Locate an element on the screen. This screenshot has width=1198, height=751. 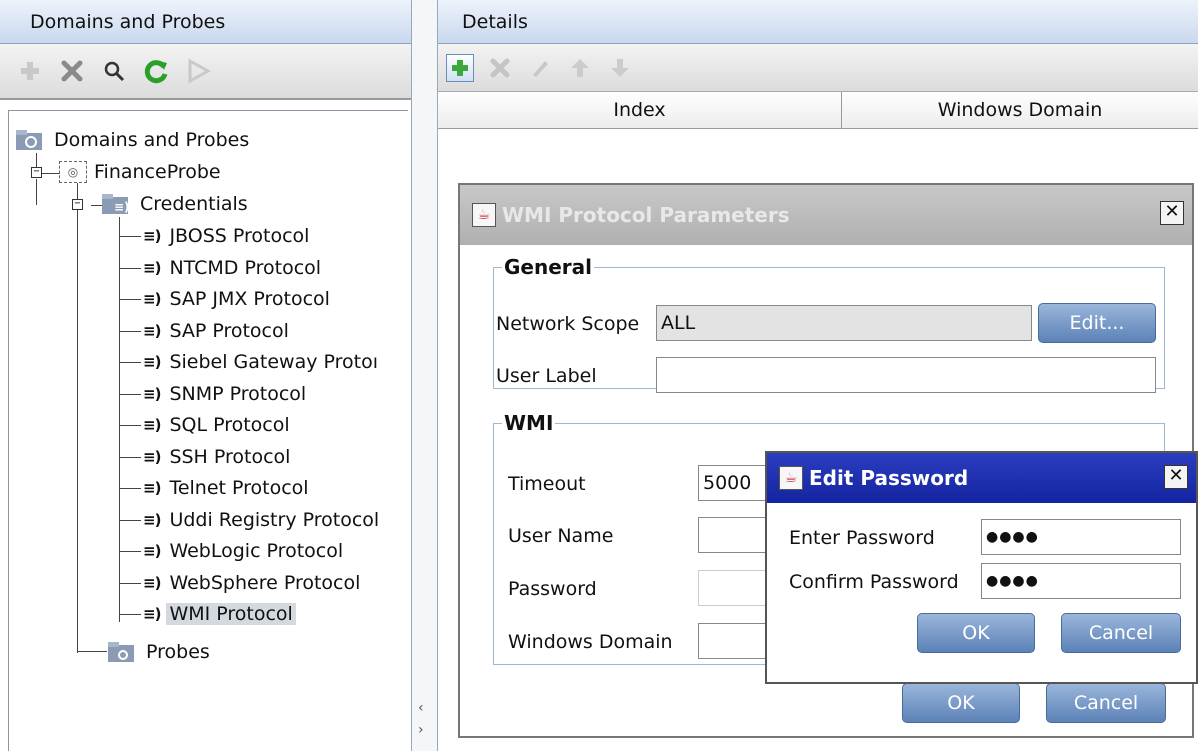
tree-node-protocol: ≡) SSH Protocol is located at coordinates (218, 457).